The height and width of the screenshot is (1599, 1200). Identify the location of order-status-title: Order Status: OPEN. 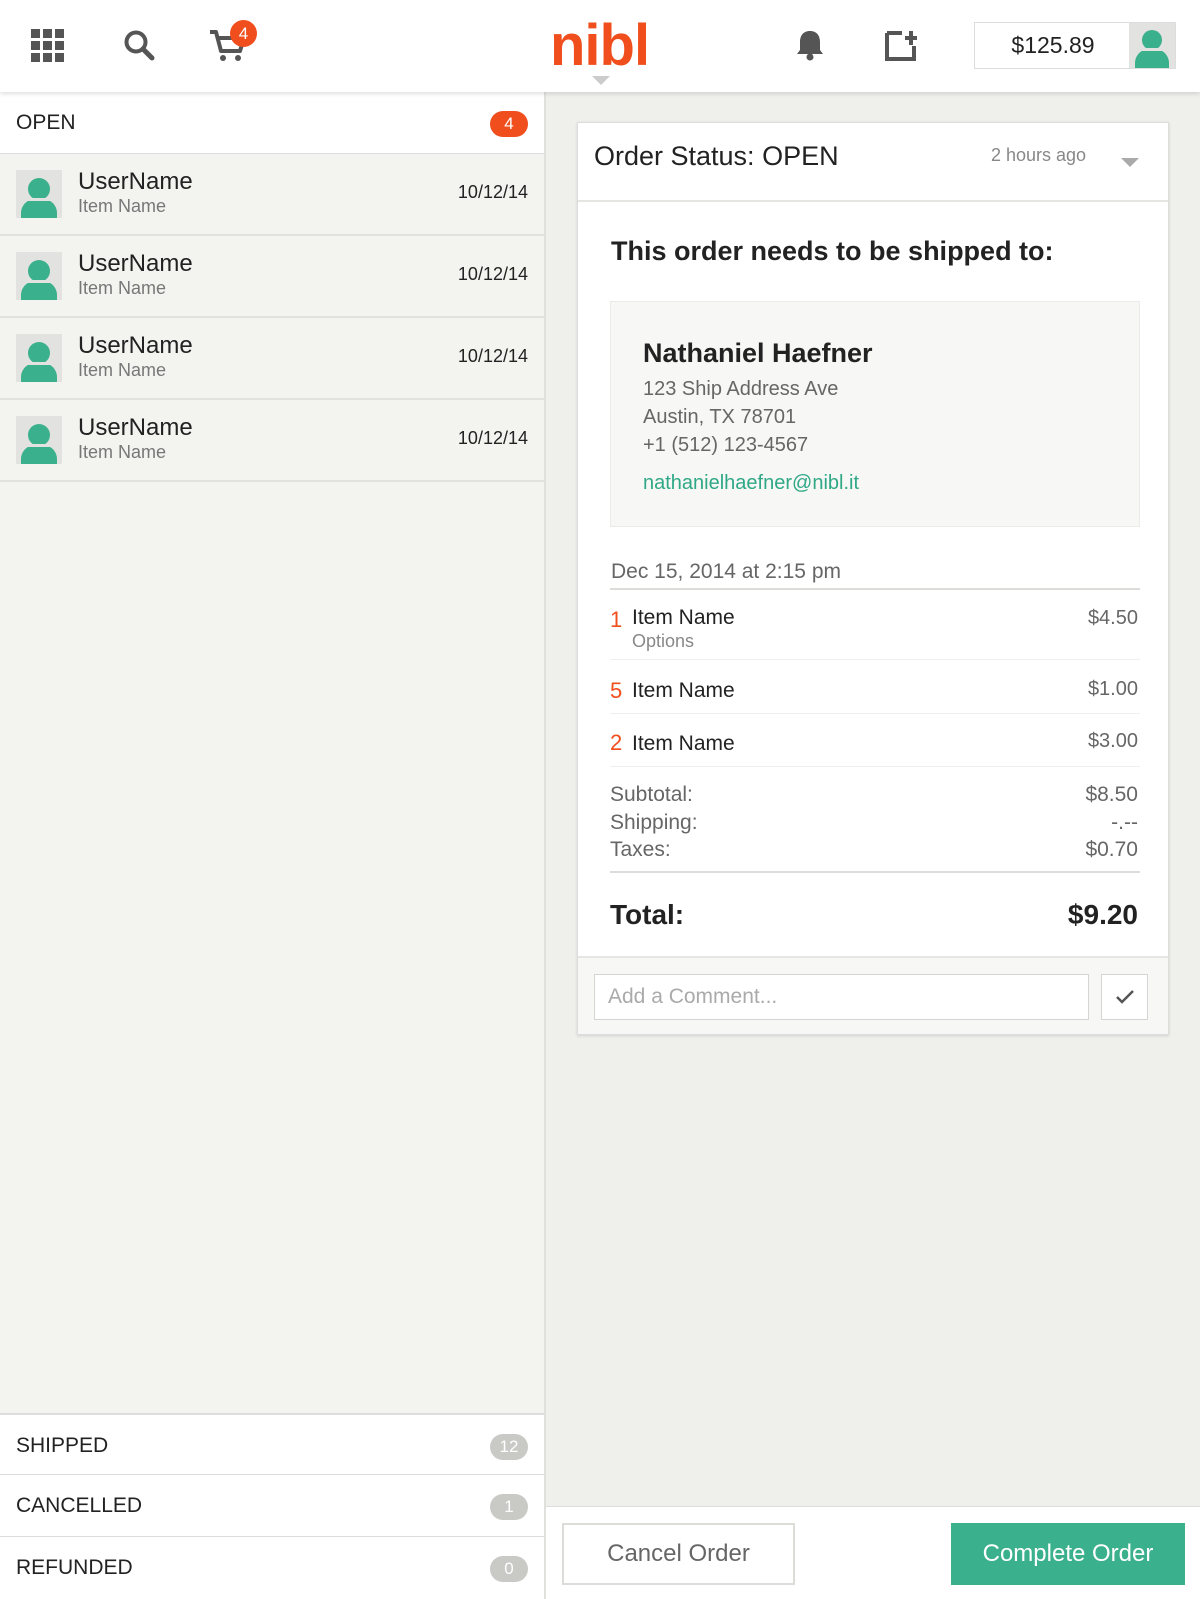
(716, 156).